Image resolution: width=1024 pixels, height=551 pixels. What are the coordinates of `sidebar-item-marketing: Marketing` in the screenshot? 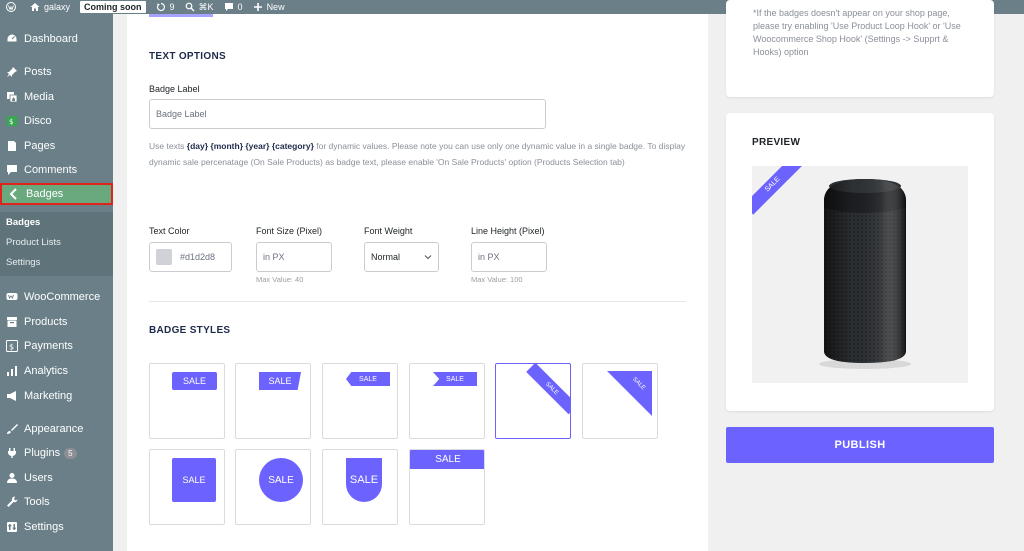 It's located at (56, 396).